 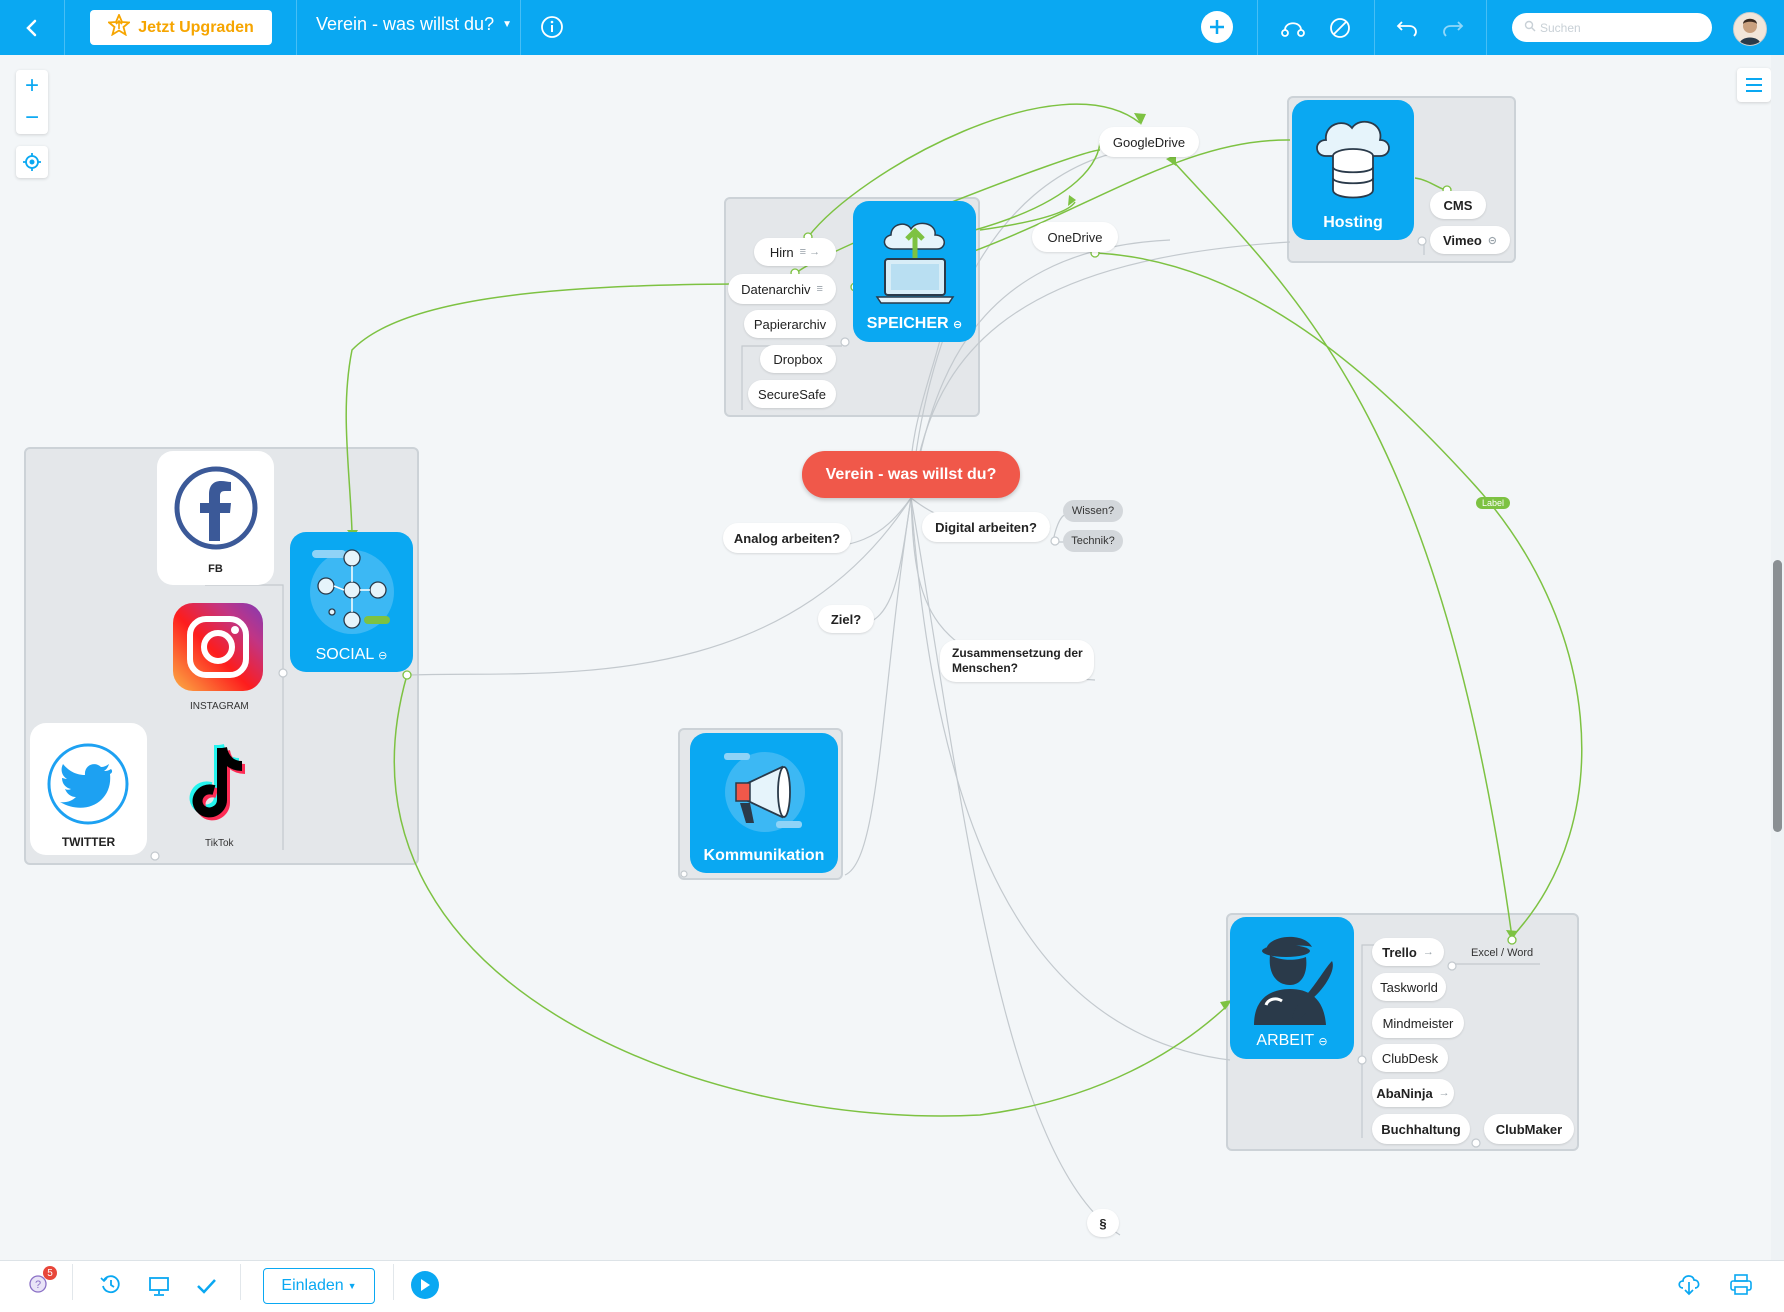 I want to click on node-buchhaltung: Buchhaltung, so click(x=1421, y=1129).